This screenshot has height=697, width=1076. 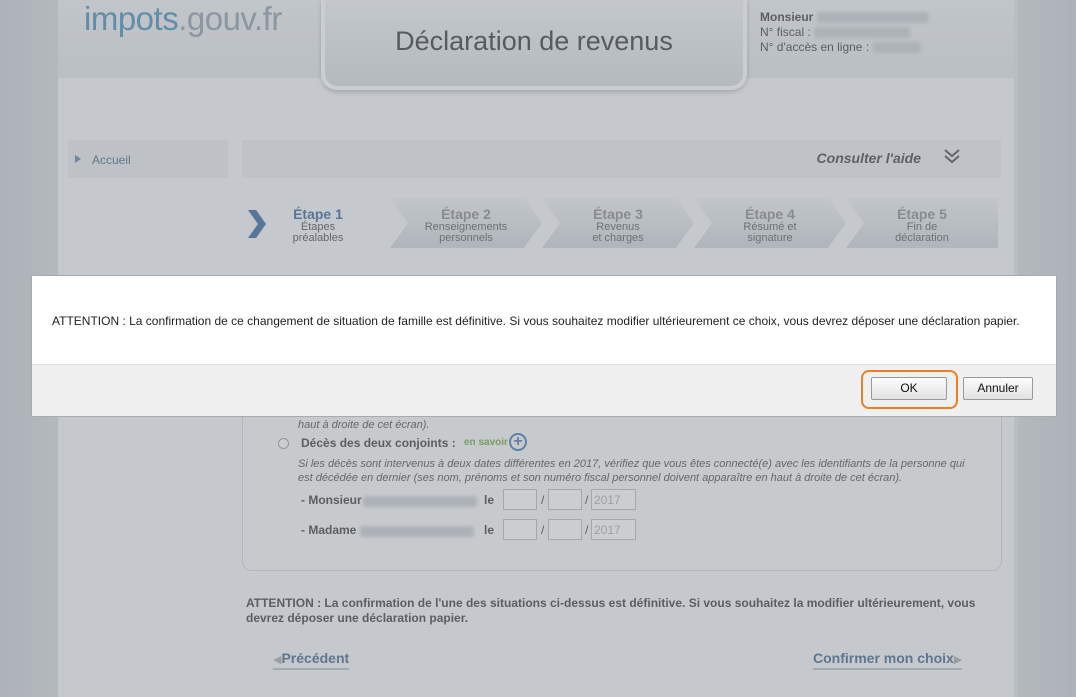 What do you see at coordinates (998, 388) in the screenshot?
I see `cancel-button: Annuler` at bounding box center [998, 388].